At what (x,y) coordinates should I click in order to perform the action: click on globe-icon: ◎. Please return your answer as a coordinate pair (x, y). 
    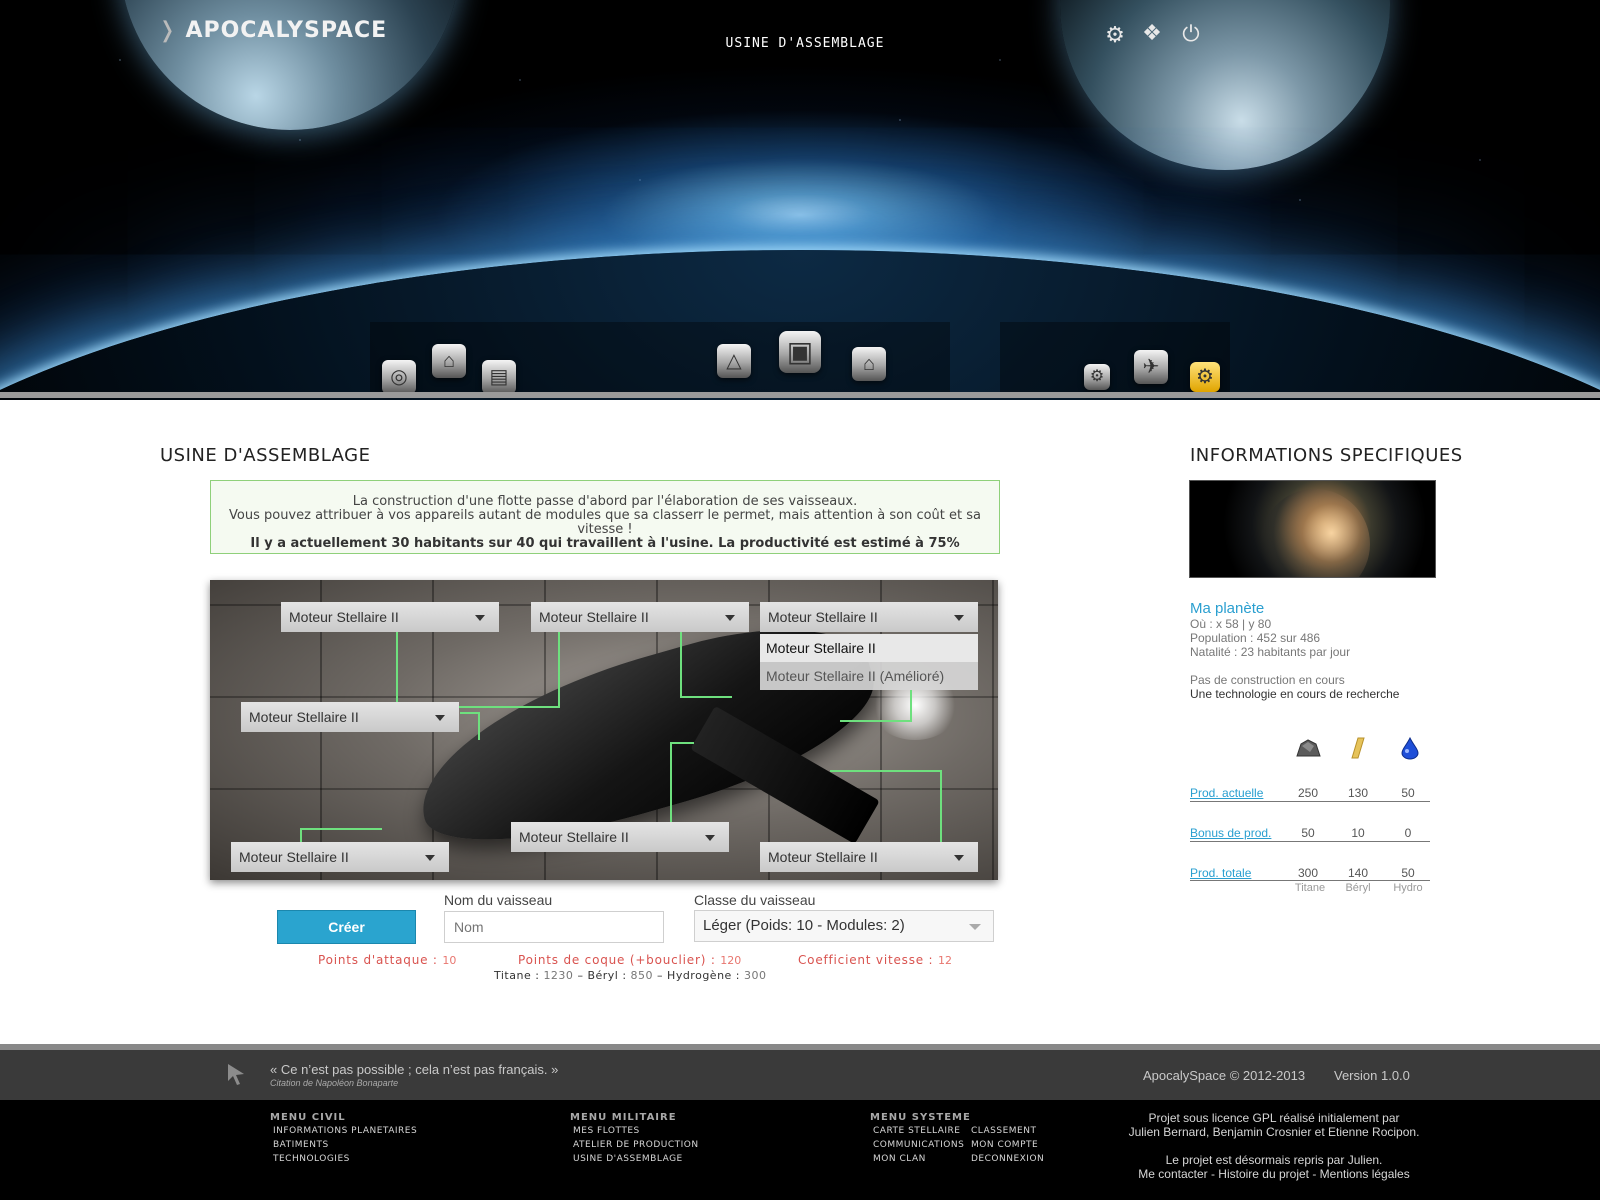
    Looking at the image, I should click on (399, 377).